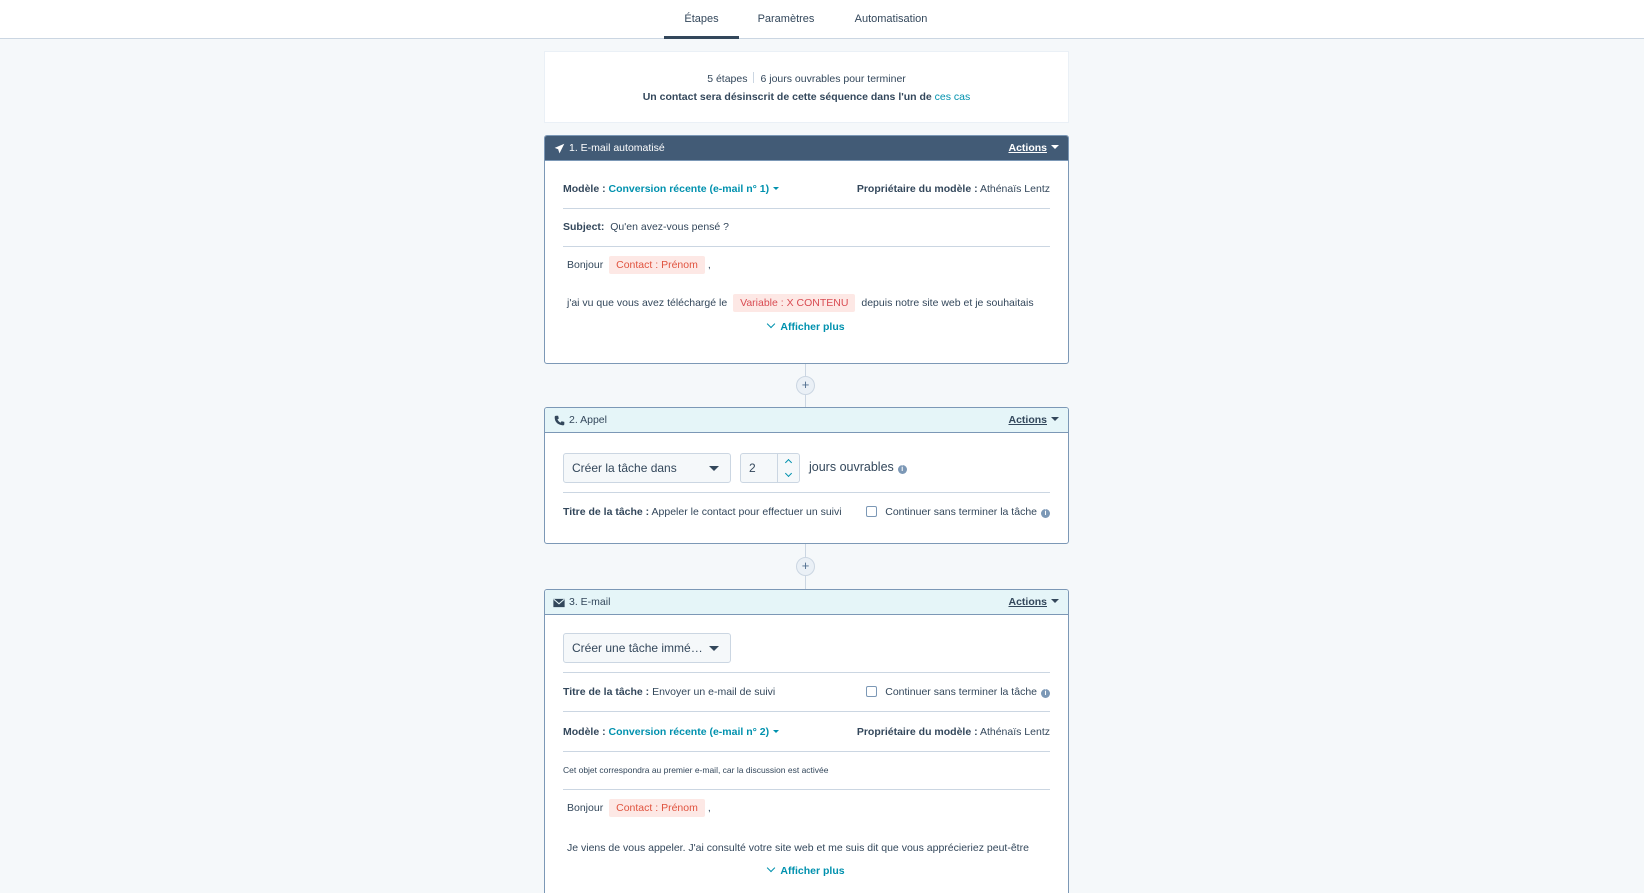  I want to click on sequence-tab-bar: Étapes Paramètres Automatisation, so click(822, 19).